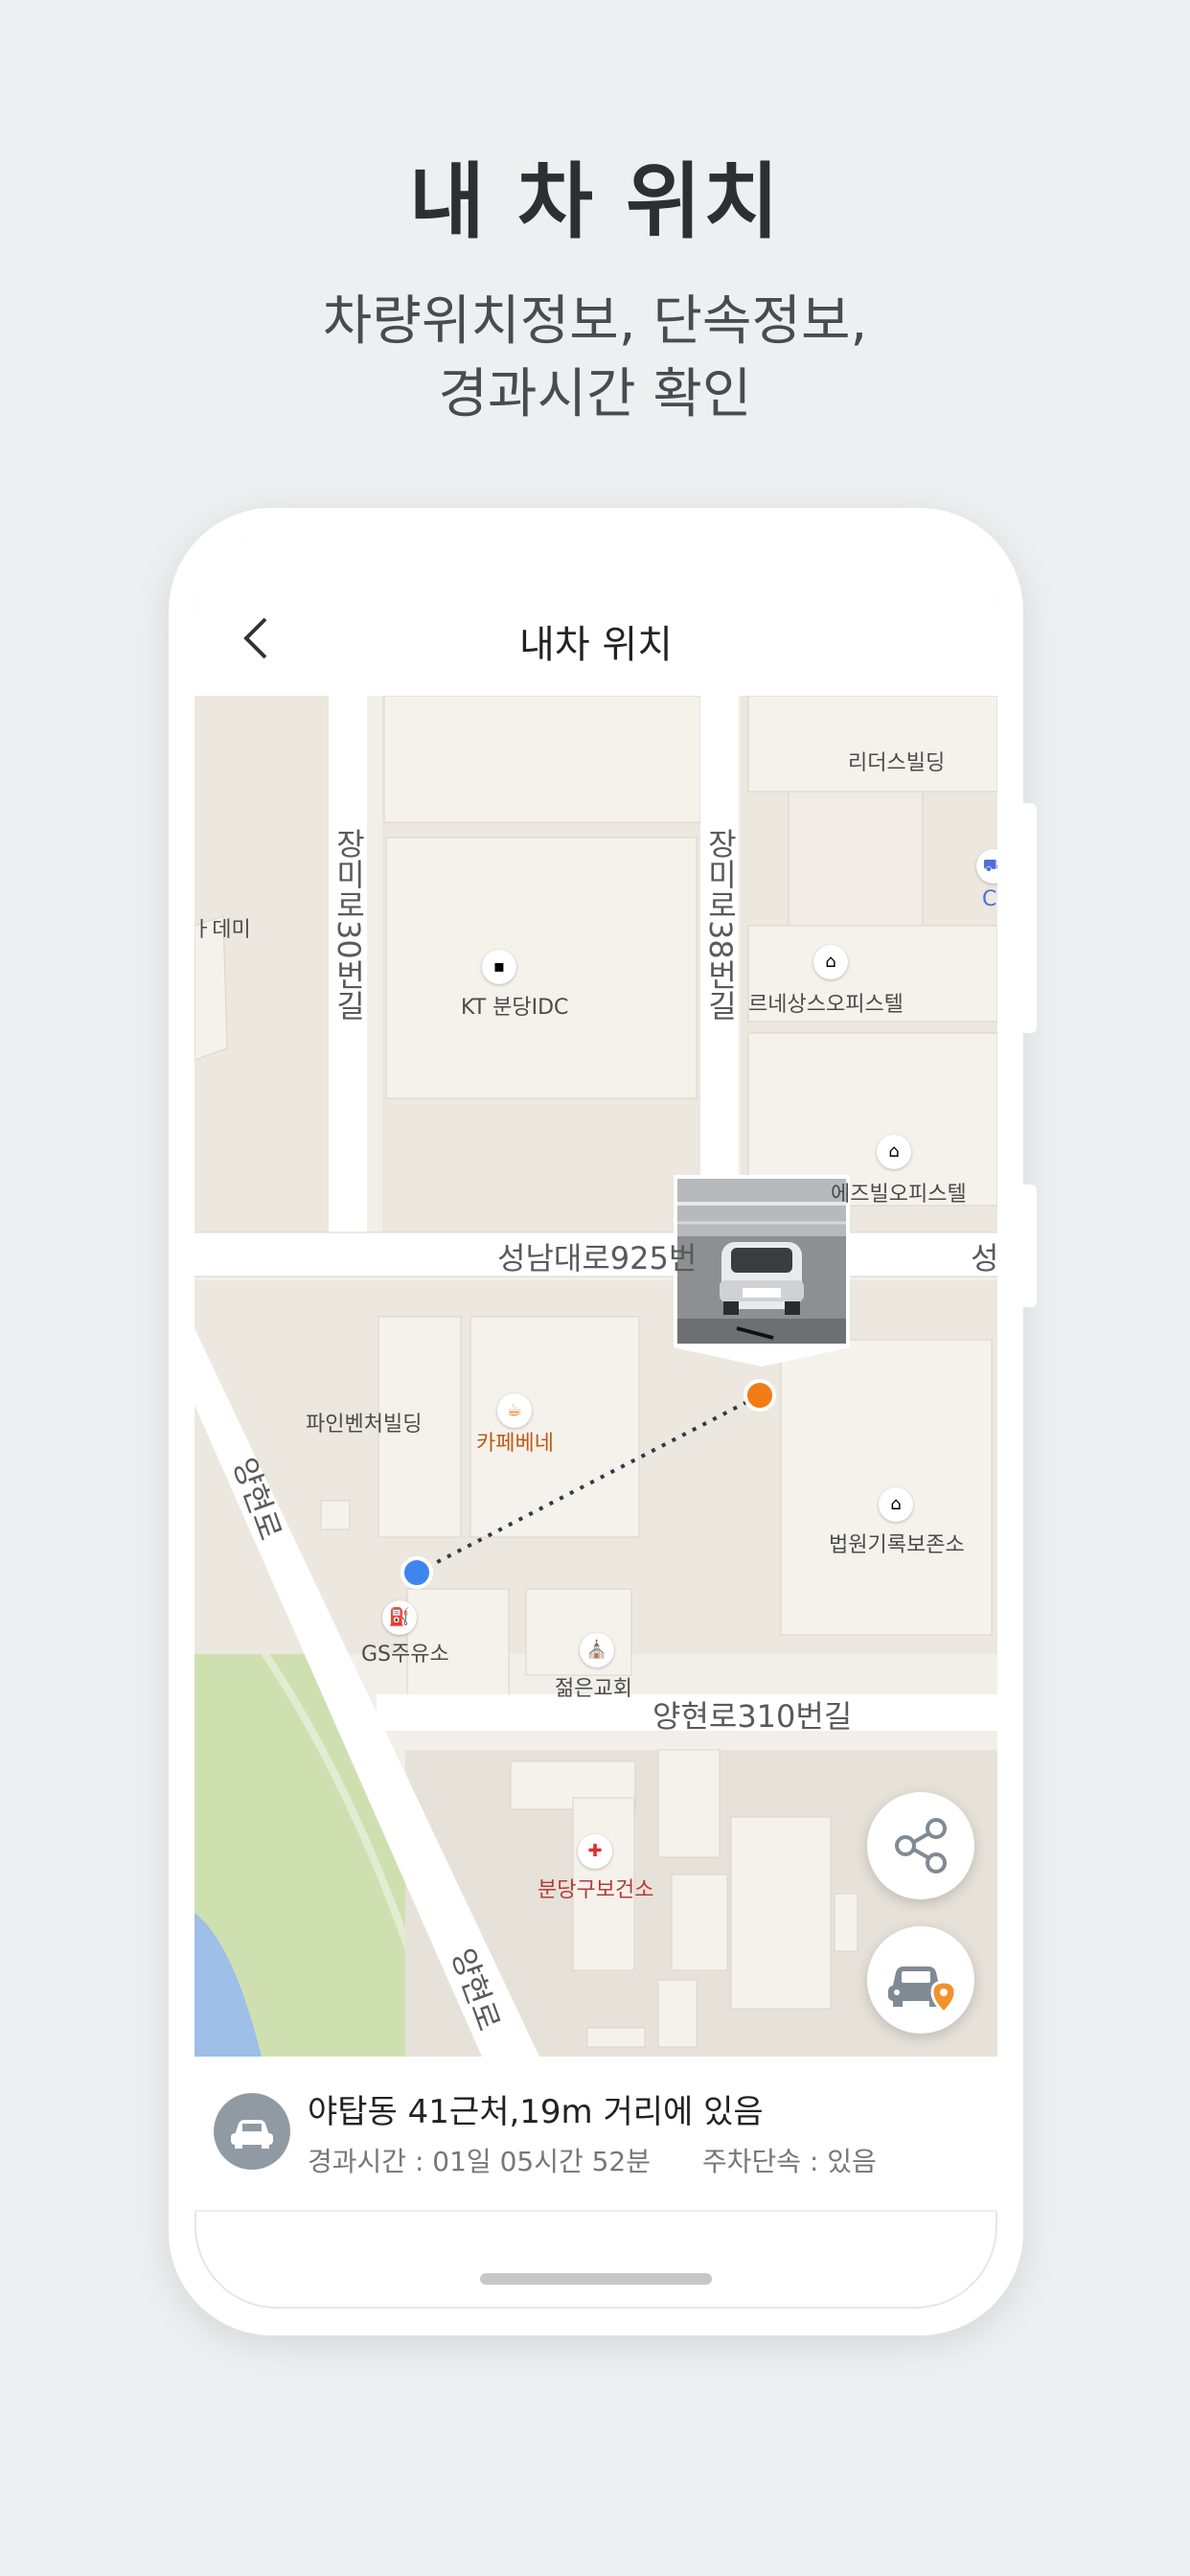 The image size is (1190, 2576). Describe the element at coordinates (753, 1716) in the screenshot. I see `road-label-yanghyeon310: 양현로310번길` at that location.